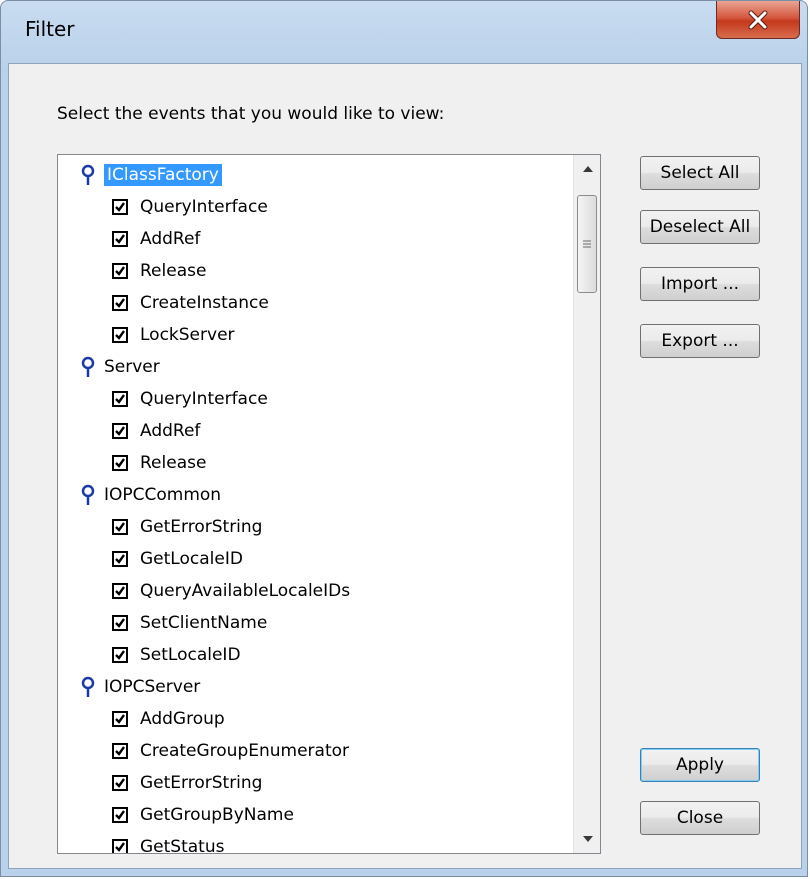 This screenshot has width=810, height=879. What do you see at coordinates (245, 751) in the screenshot?
I see `tree-item-label: CreateGroupEnumerator` at bounding box center [245, 751].